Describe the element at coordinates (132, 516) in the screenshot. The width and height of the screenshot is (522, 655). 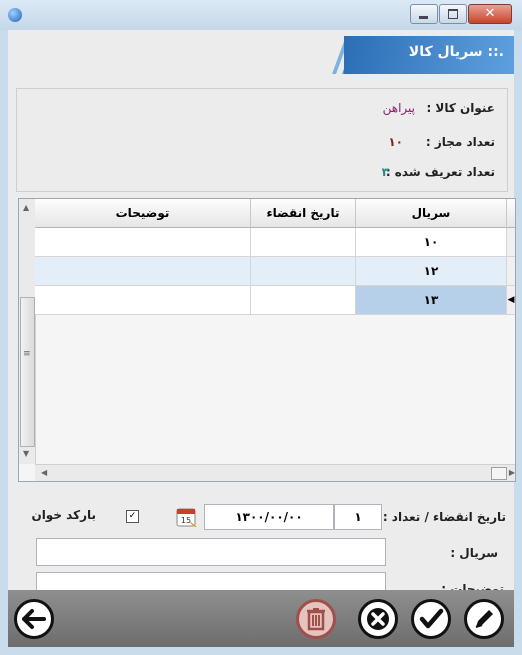
I see `barcode-checkbox: ✓` at that location.